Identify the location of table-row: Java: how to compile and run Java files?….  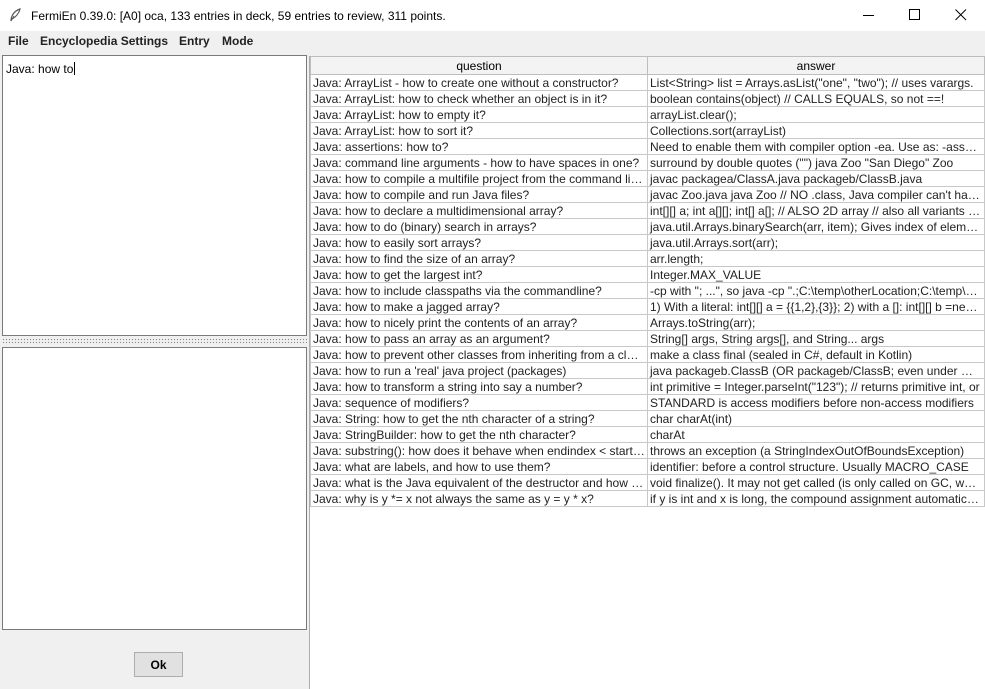
(647, 194).